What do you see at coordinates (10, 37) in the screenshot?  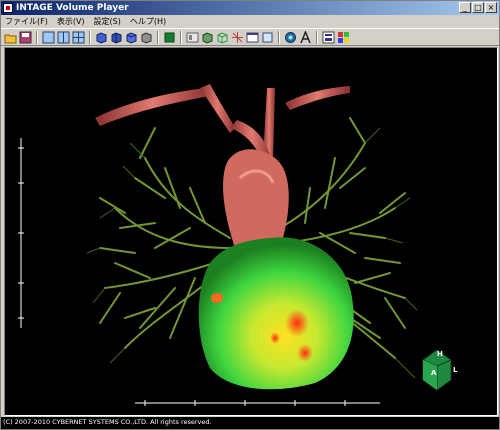 I see `open-icon` at bounding box center [10, 37].